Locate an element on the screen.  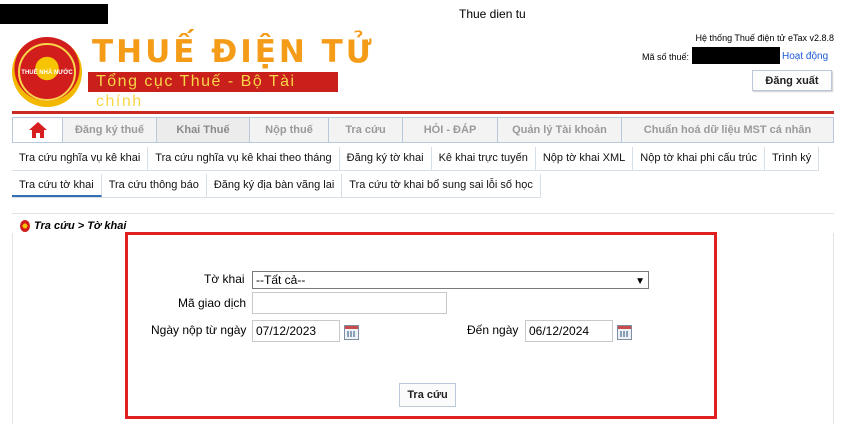
emblem-text: THUẾ NHÀ NƯỚC is located at coordinates (47, 73).